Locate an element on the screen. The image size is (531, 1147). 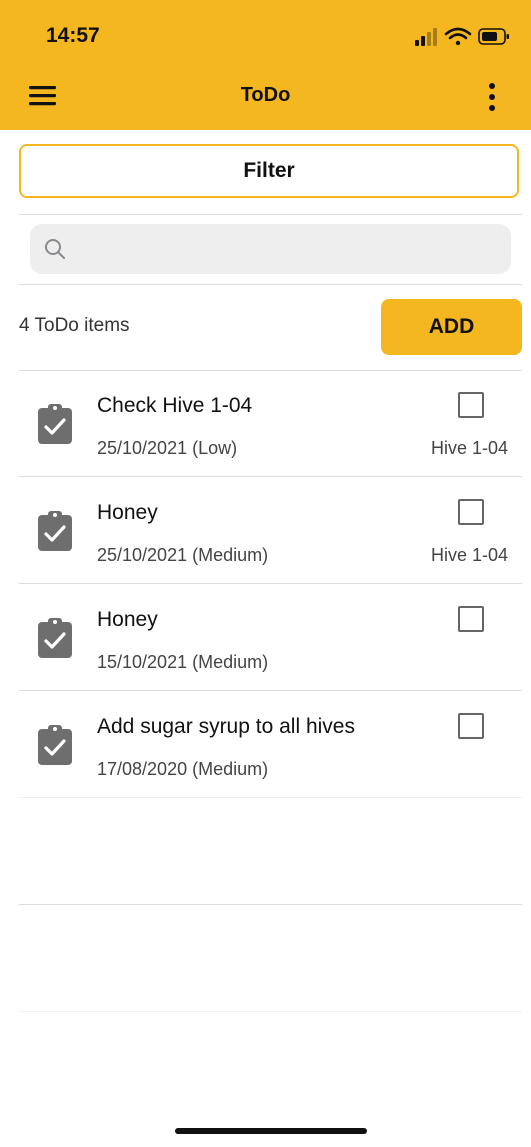
add-button: ADD is located at coordinates (451, 327).